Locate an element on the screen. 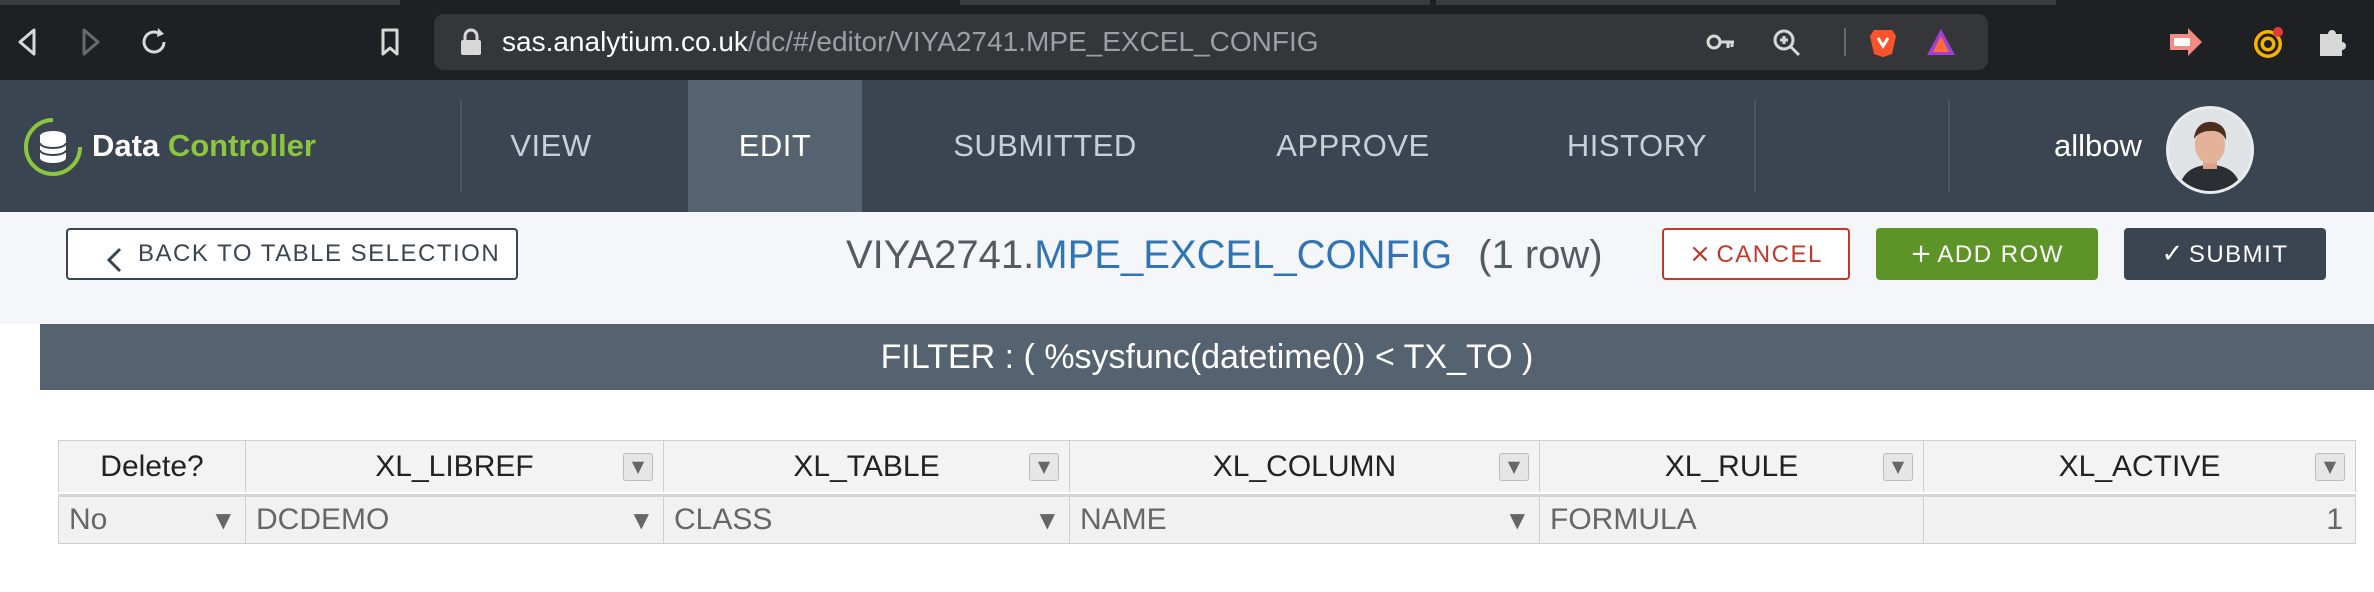 The height and width of the screenshot is (592, 2374). xl-column-cell: NAME ▼ is located at coordinates (1305, 520).